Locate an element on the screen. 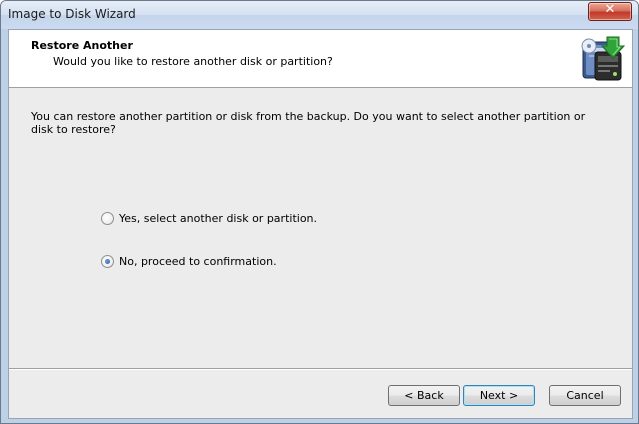  close-button: ✕ is located at coordinates (610, 11).